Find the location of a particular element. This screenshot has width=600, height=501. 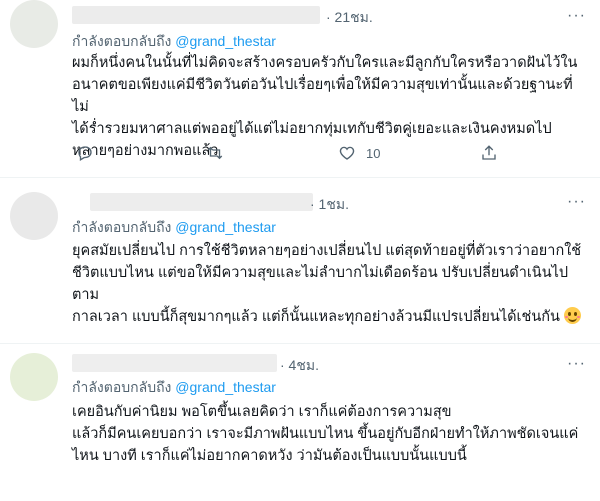

share-icon is located at coordinates (489, 152).